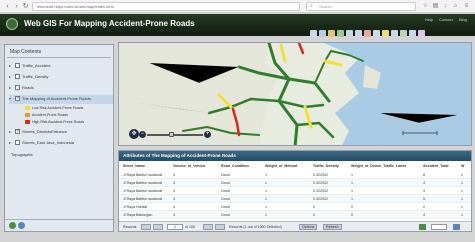  Describe the element at coordinates (320, 175) in the screenshot. I see `cell: 0.322932` at that location.